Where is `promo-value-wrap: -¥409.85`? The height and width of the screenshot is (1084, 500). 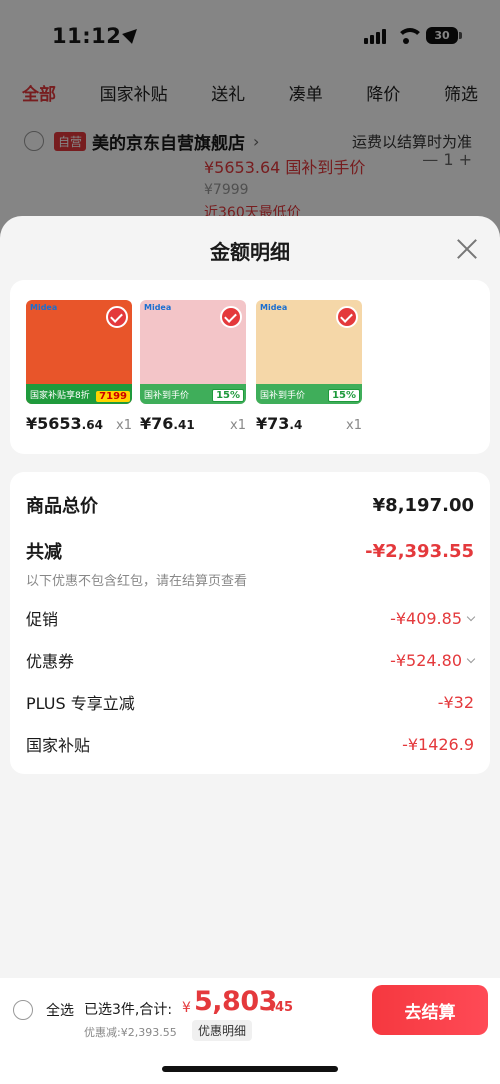 promo-value-wrap: -¥409.85 is located at coordinates (433, 618).